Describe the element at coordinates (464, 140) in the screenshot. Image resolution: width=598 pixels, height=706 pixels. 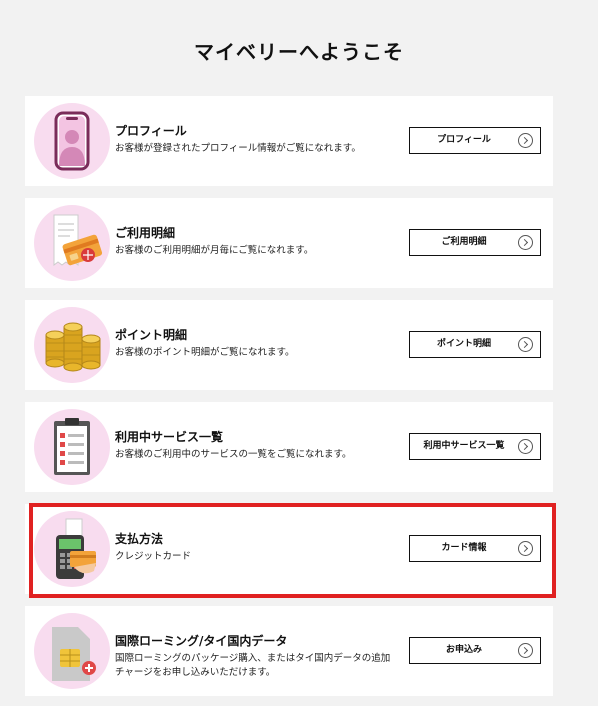
I see `button-label: プロフィール` at that location.